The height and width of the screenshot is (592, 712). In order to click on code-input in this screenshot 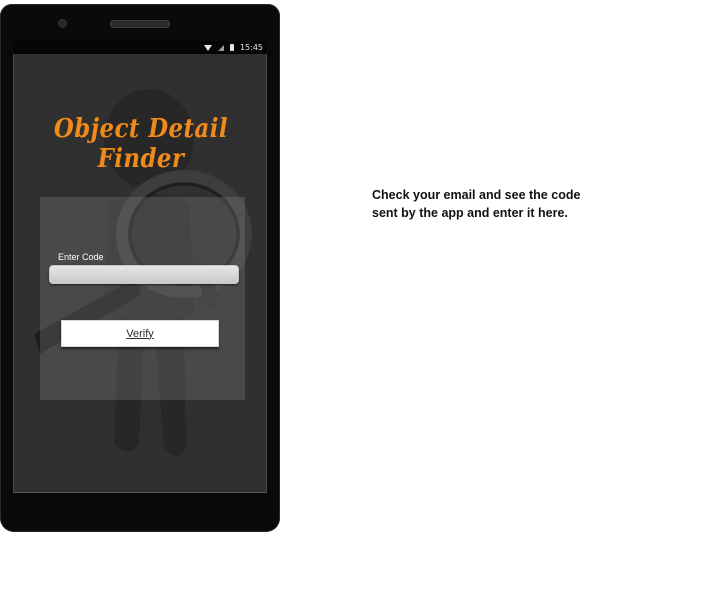, I will do `click(144, 274)`.